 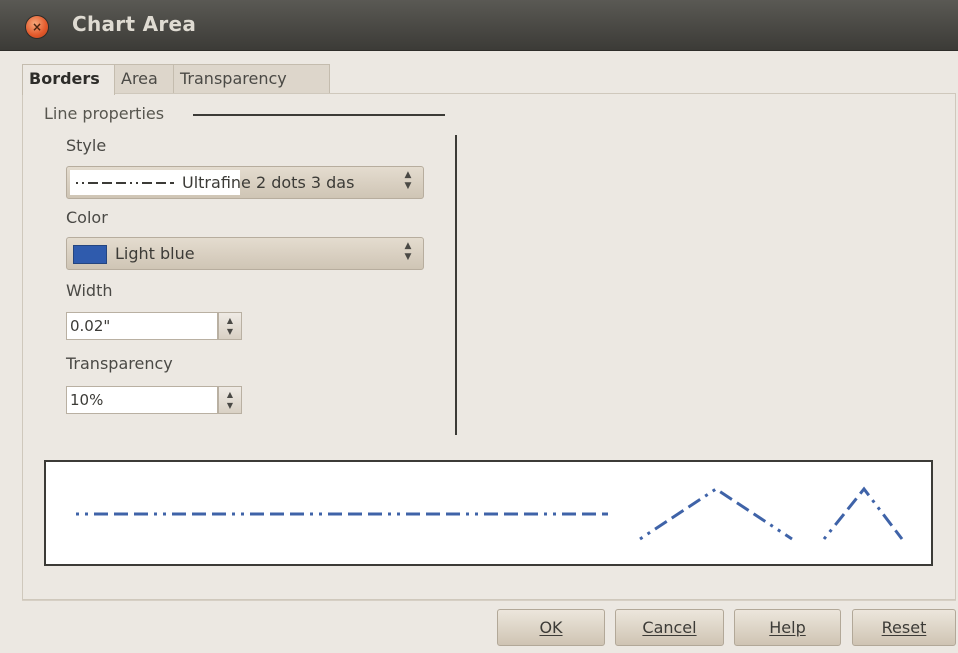 I want to click on vertical-divider, so click(x=456, y=285).